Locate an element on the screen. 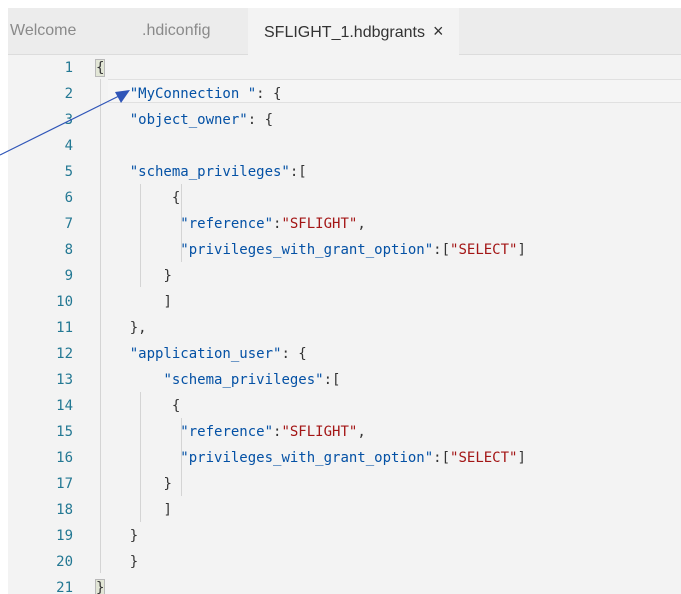 The width and height of the screenshot is (681, 594). annotation-arrow is located at coordinates (65, 123).